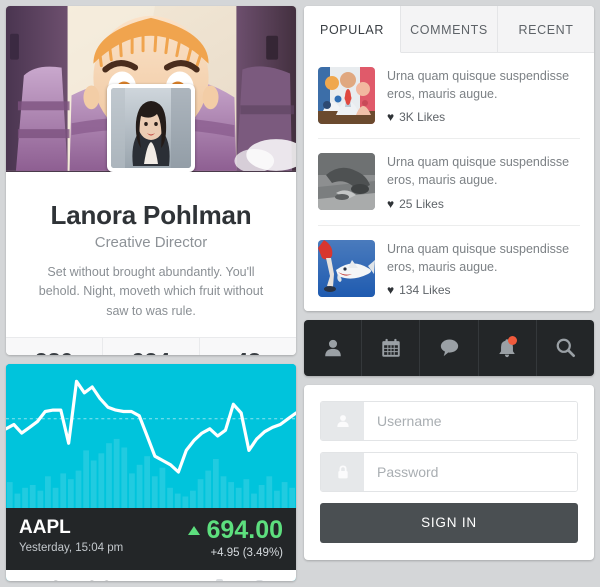 The image size is (600, 587). I want to click on avatar-portrait, so click(151, 128).